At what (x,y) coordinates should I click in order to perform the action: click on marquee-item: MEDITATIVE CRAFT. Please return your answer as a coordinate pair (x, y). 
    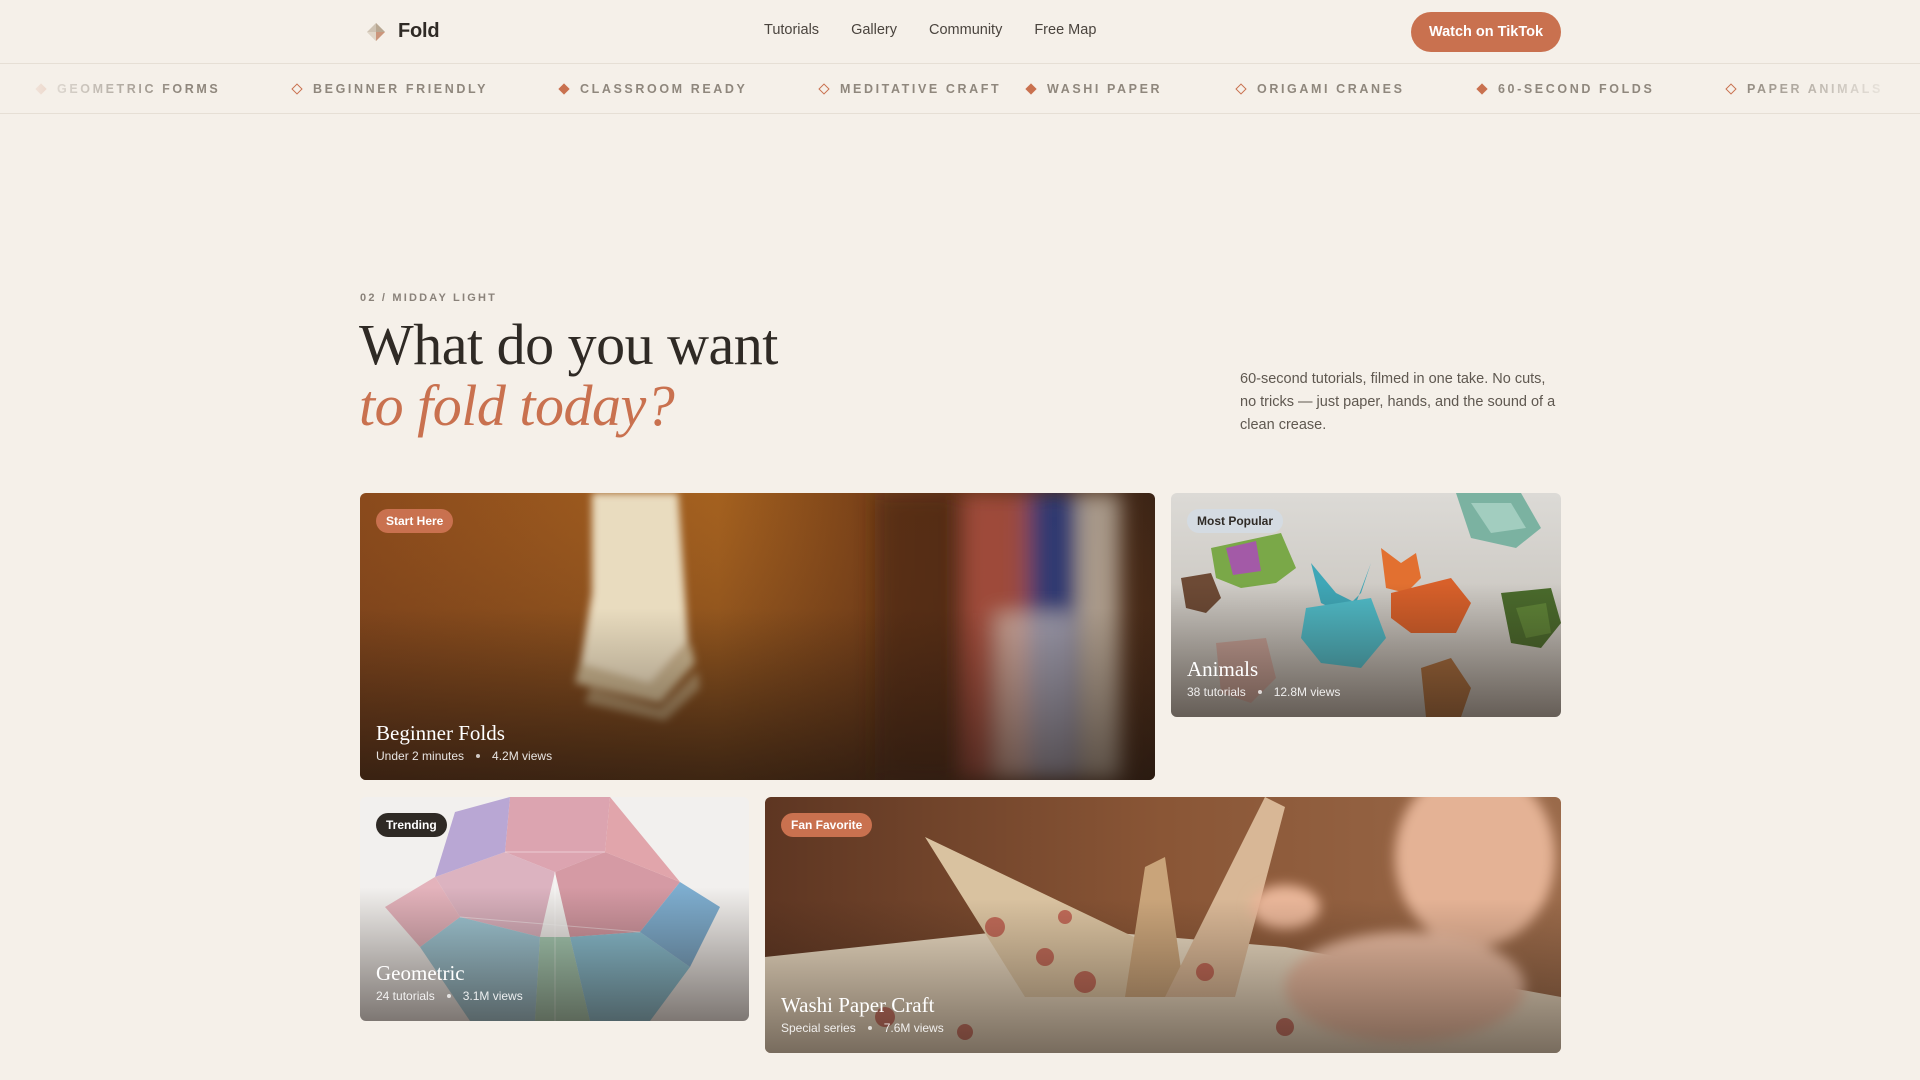
    Looking at the image, I should click on (910, 89).